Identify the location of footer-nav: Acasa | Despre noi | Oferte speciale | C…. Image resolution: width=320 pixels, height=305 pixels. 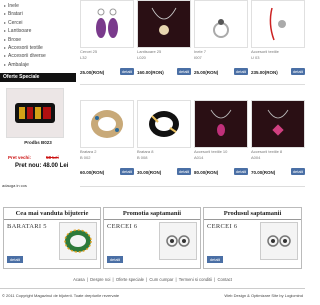
(152, 279).